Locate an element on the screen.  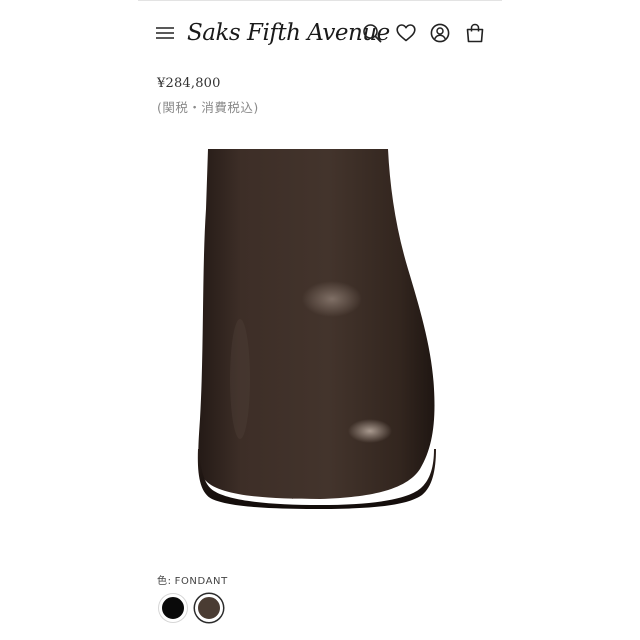
selected-color-name: FONDANT is located at coordinates (201, 581).